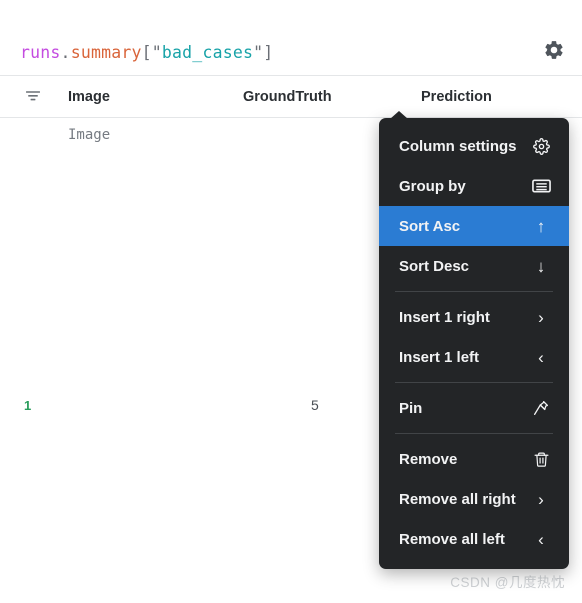 The image size is (582, 603). I want to click on list-icon, so click(541, 186).